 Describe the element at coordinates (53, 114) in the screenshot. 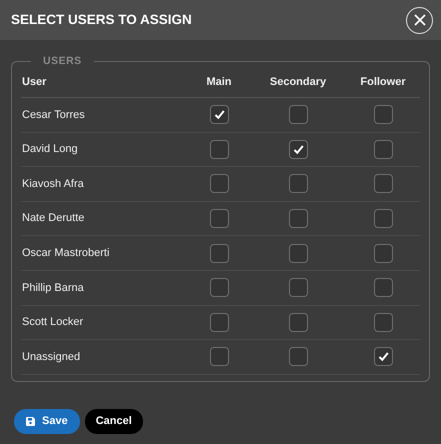

I see `user-name: Cesar Torres` at that location.